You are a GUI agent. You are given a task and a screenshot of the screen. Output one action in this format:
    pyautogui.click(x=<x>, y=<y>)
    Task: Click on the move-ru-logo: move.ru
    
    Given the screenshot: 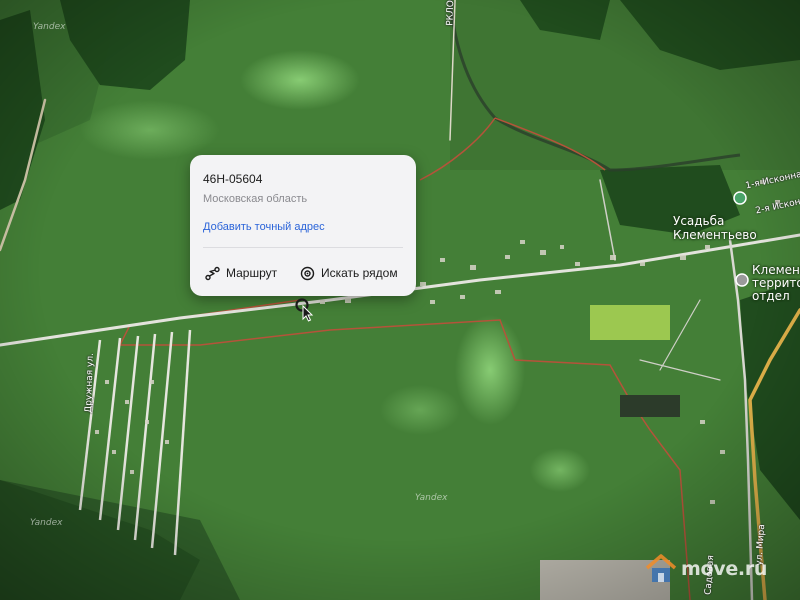 What is the action you would take?
    pyautogui.click(x=705, y=569)
    